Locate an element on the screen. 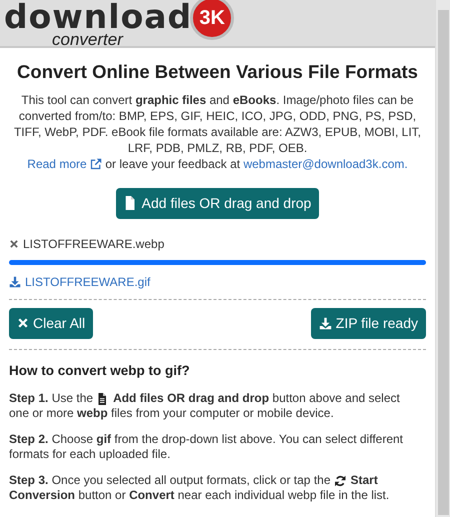  step-text: Conversion button or Convert near each individual webp file in the list. is located at coordinates (199, 495).